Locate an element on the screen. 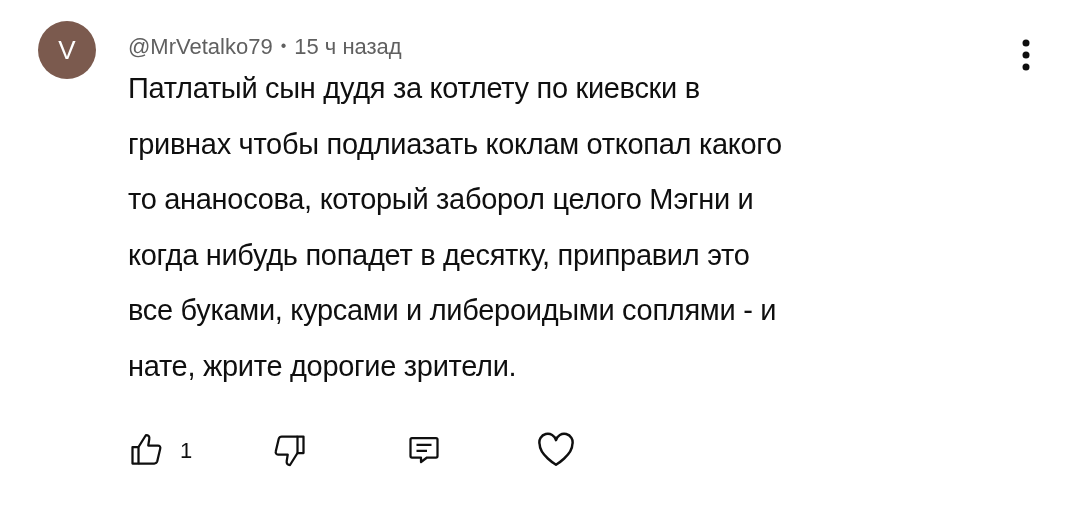  thumbs-up-icon is located at coordinates (146, 450).